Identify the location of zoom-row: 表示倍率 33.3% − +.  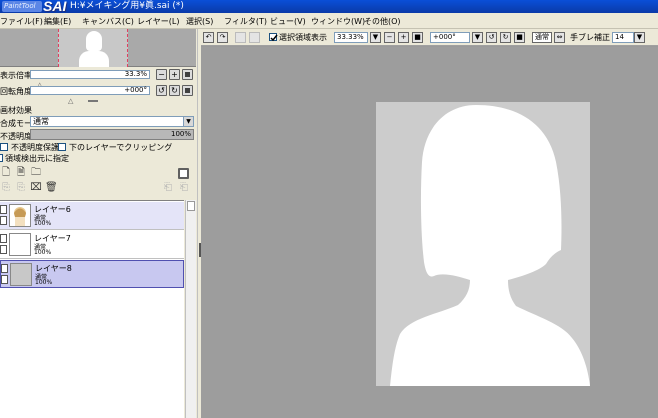
(98, 75).